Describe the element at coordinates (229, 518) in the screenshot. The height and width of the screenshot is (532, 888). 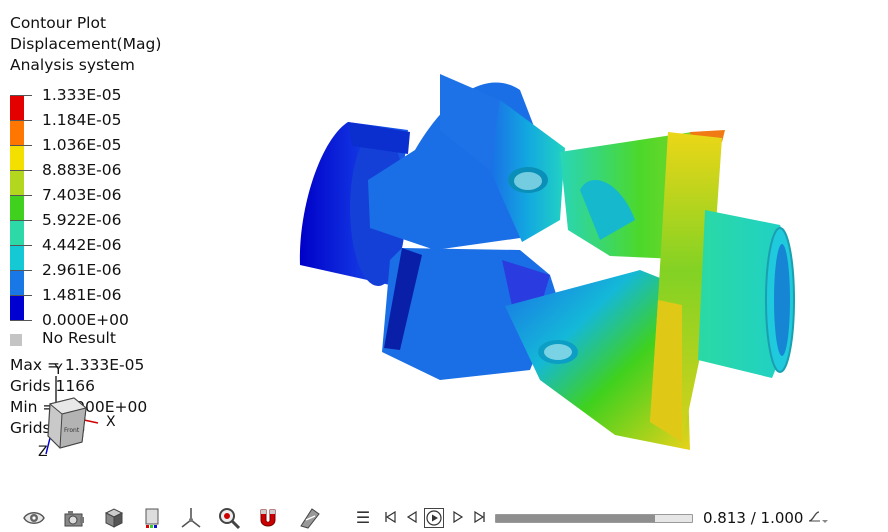
I see `zoom-icon` at that location.